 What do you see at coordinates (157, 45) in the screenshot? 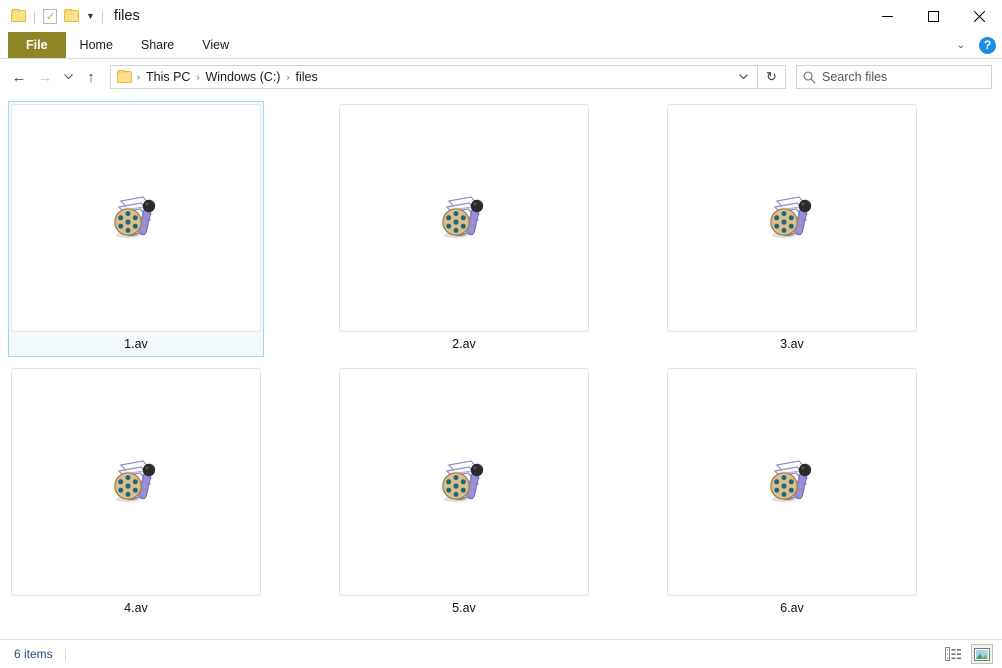
I see `tab-share: Share` at bounding box center [157, 45].